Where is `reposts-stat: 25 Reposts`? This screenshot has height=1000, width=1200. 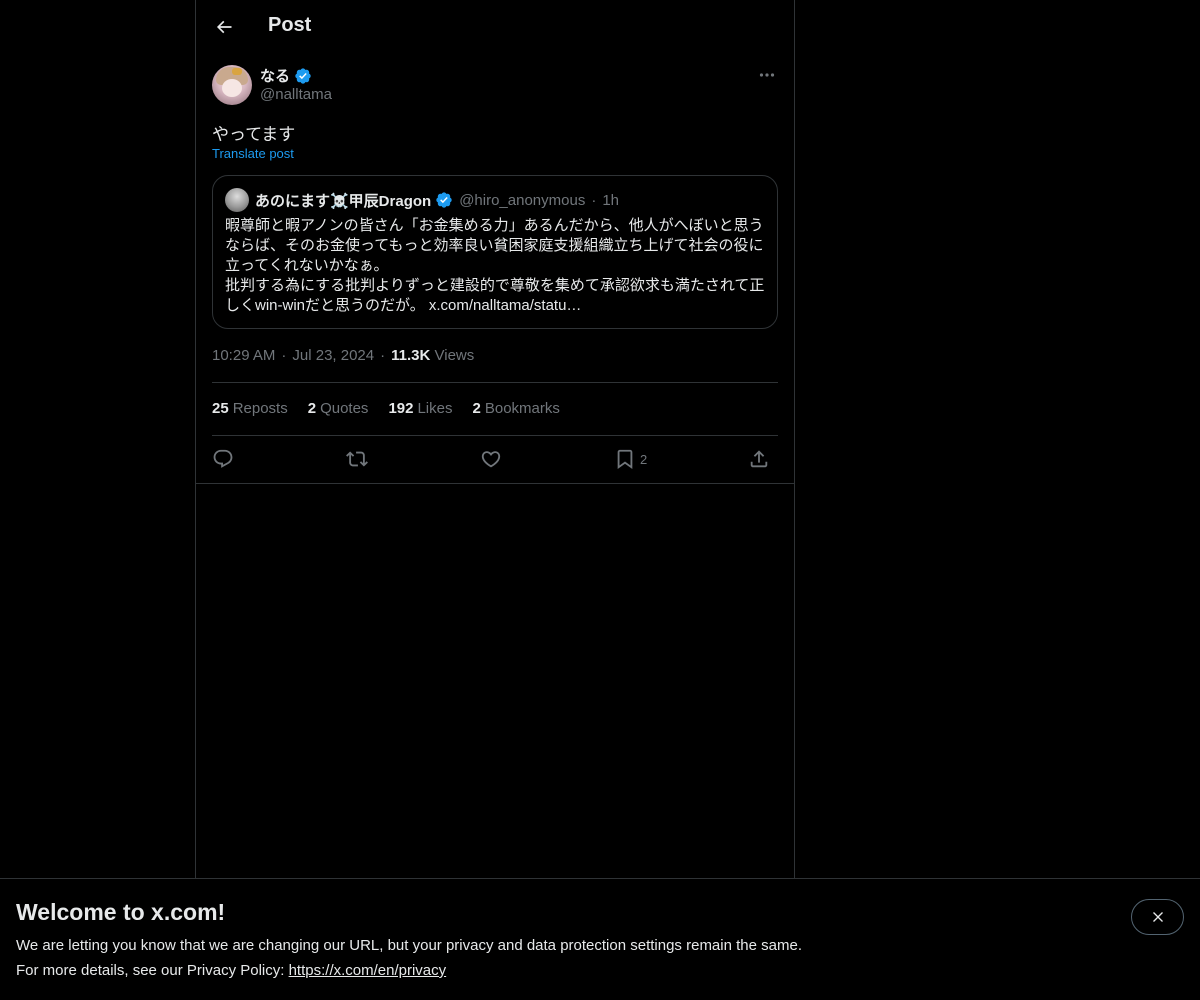 reposts-stat: 25 Reposts is located at coordinates (250, 408).